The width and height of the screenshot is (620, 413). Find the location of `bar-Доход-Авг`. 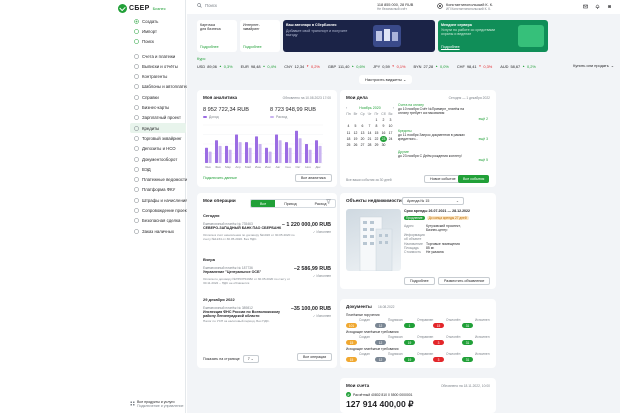

bar-Доход-Авг is located at coordinates (276, 149).